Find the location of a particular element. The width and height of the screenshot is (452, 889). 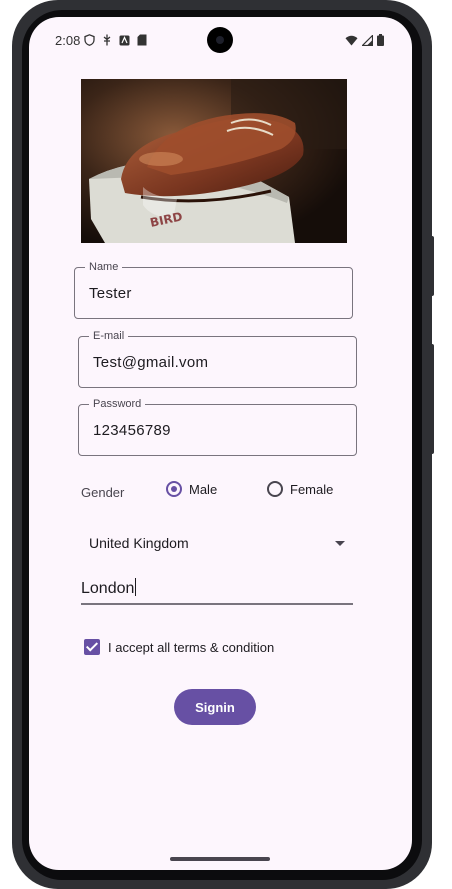

wifi-icon is located at coordinates (351, 42).